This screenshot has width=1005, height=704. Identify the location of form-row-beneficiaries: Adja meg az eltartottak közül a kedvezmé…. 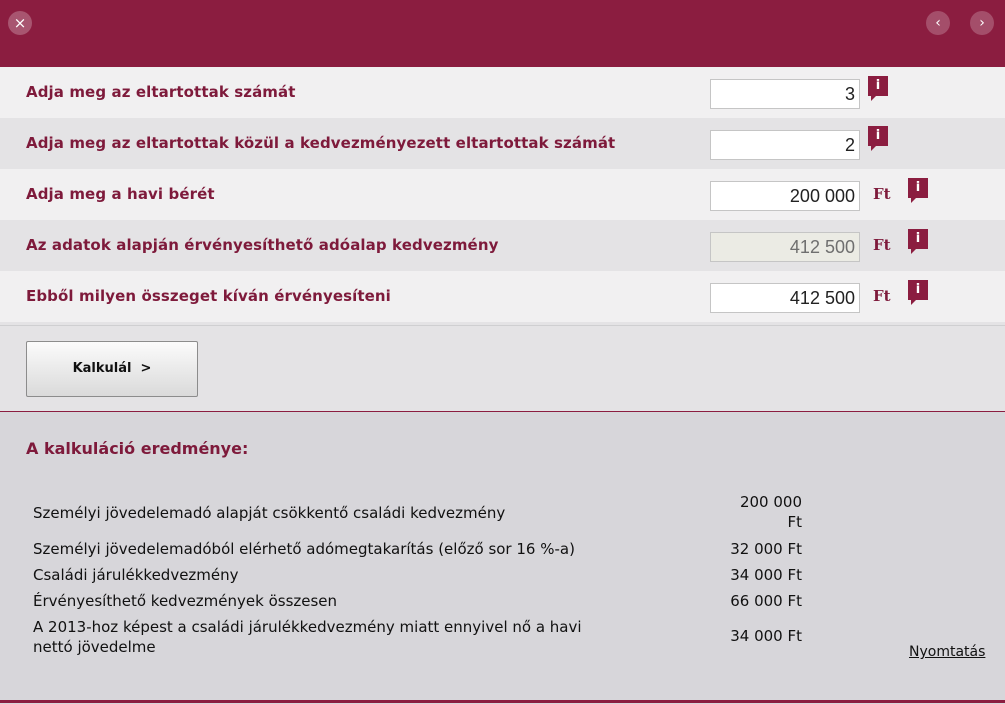
(502, 143).